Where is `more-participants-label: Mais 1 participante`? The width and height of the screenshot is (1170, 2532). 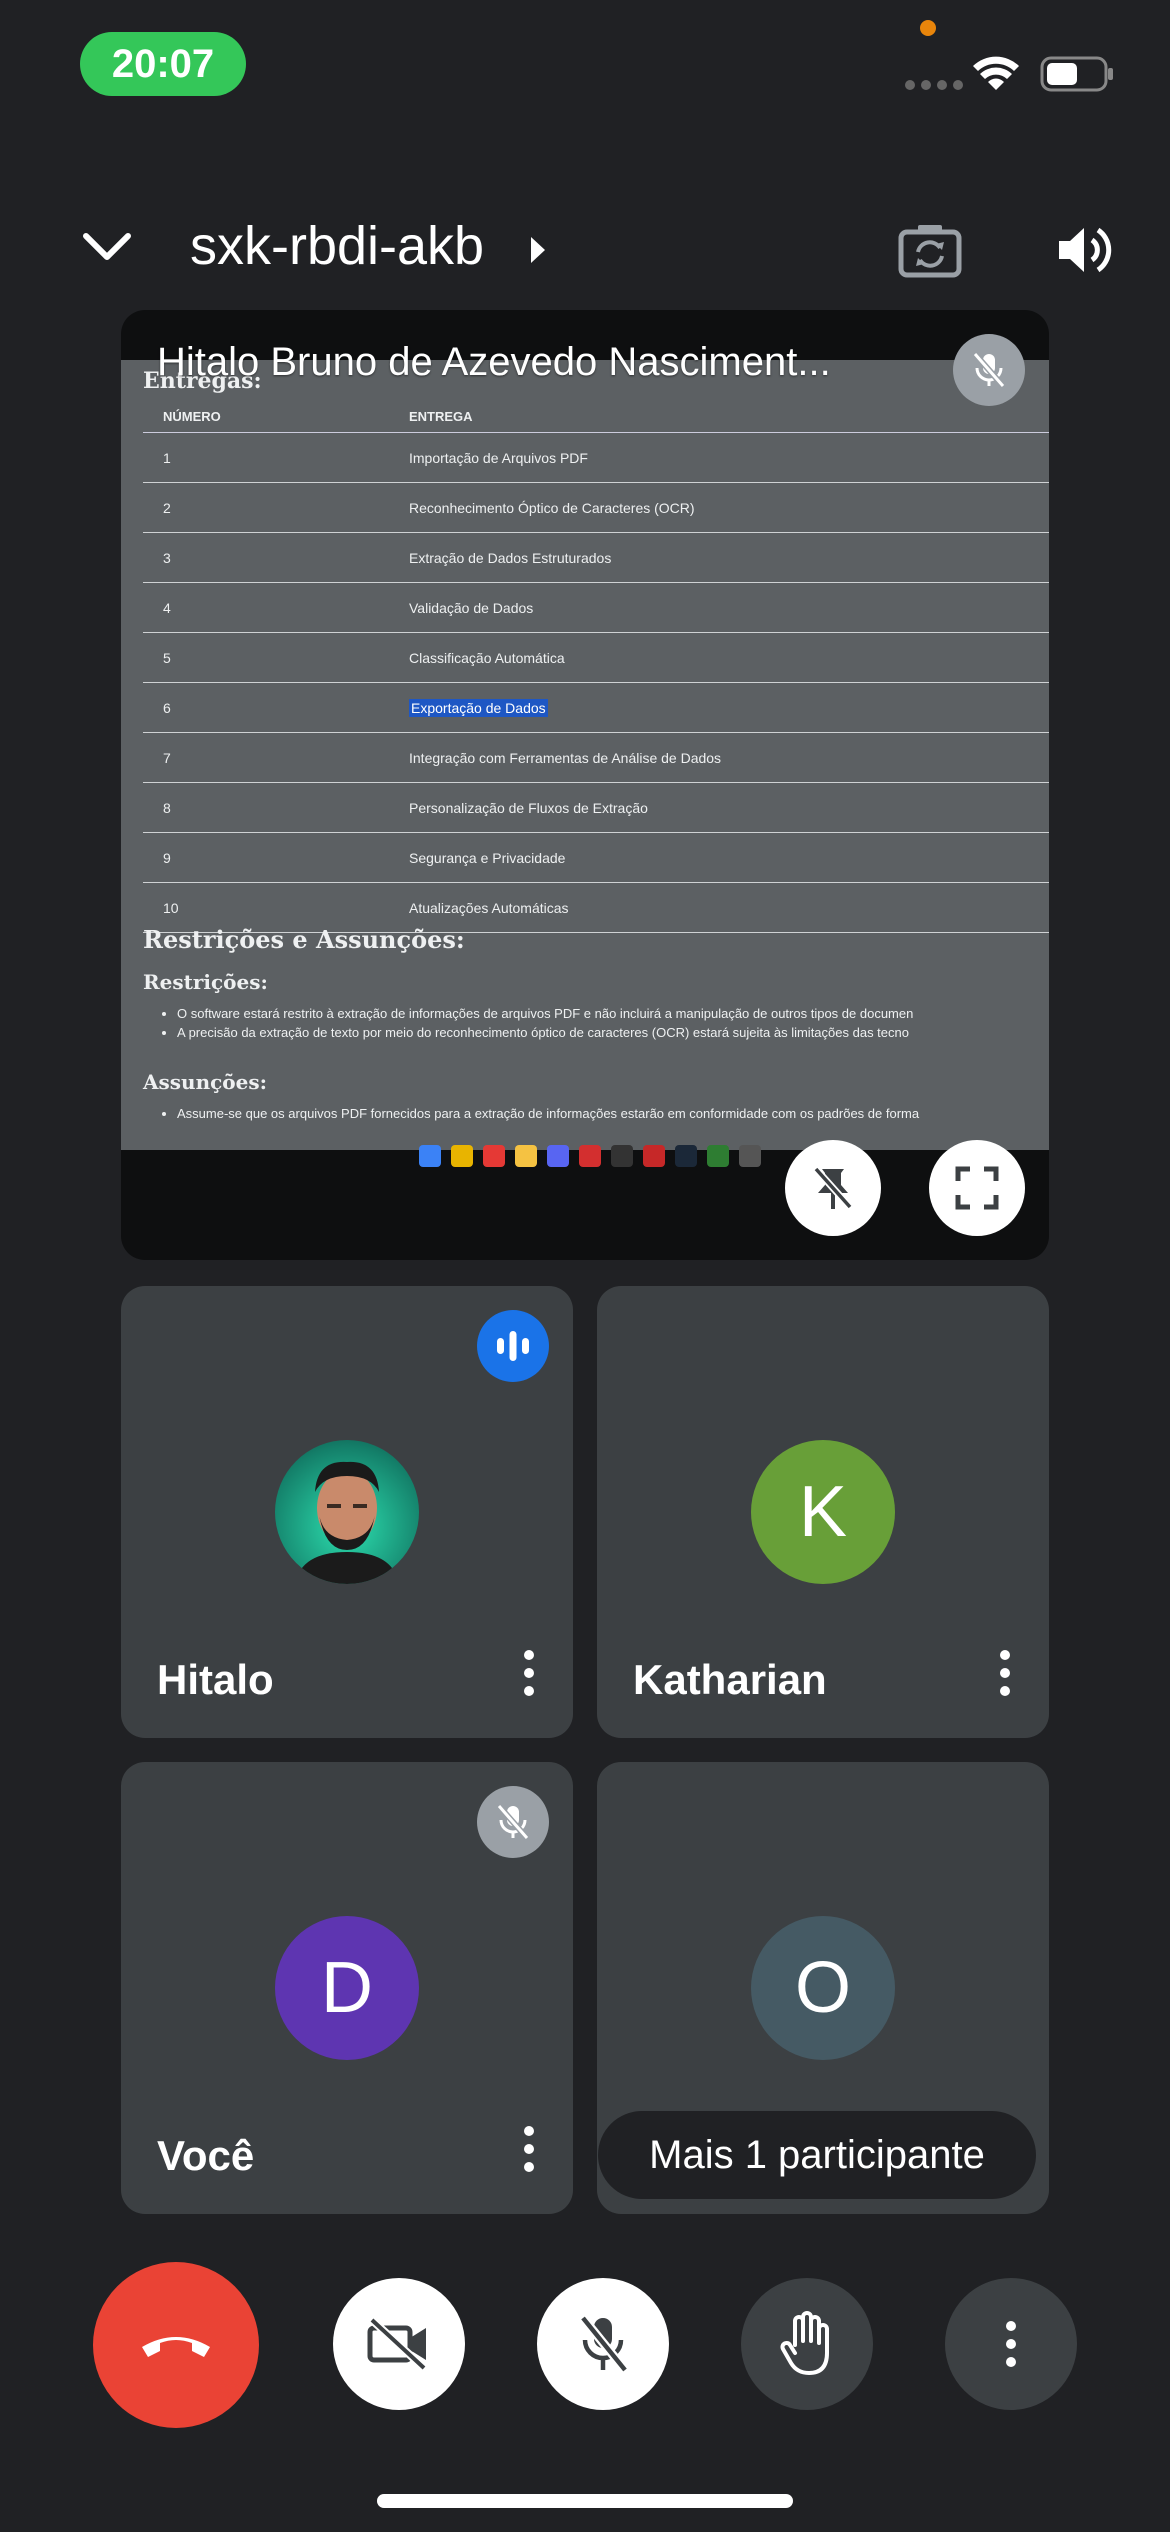
more-participants-label: Mais 1 participante is located at coordinates (817, 2155).